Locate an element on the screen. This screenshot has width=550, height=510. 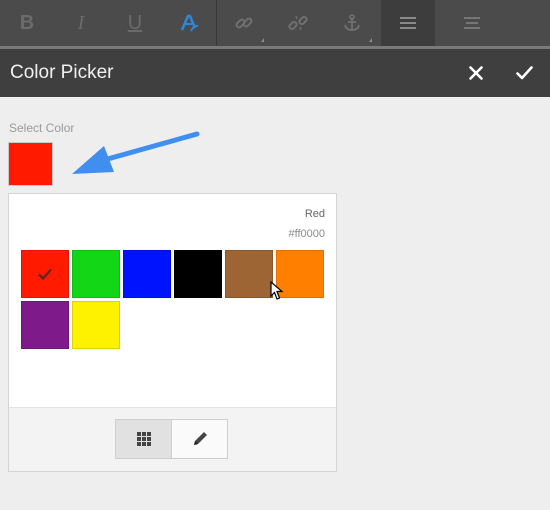
unlink-button is located at coordinates (298, 23).